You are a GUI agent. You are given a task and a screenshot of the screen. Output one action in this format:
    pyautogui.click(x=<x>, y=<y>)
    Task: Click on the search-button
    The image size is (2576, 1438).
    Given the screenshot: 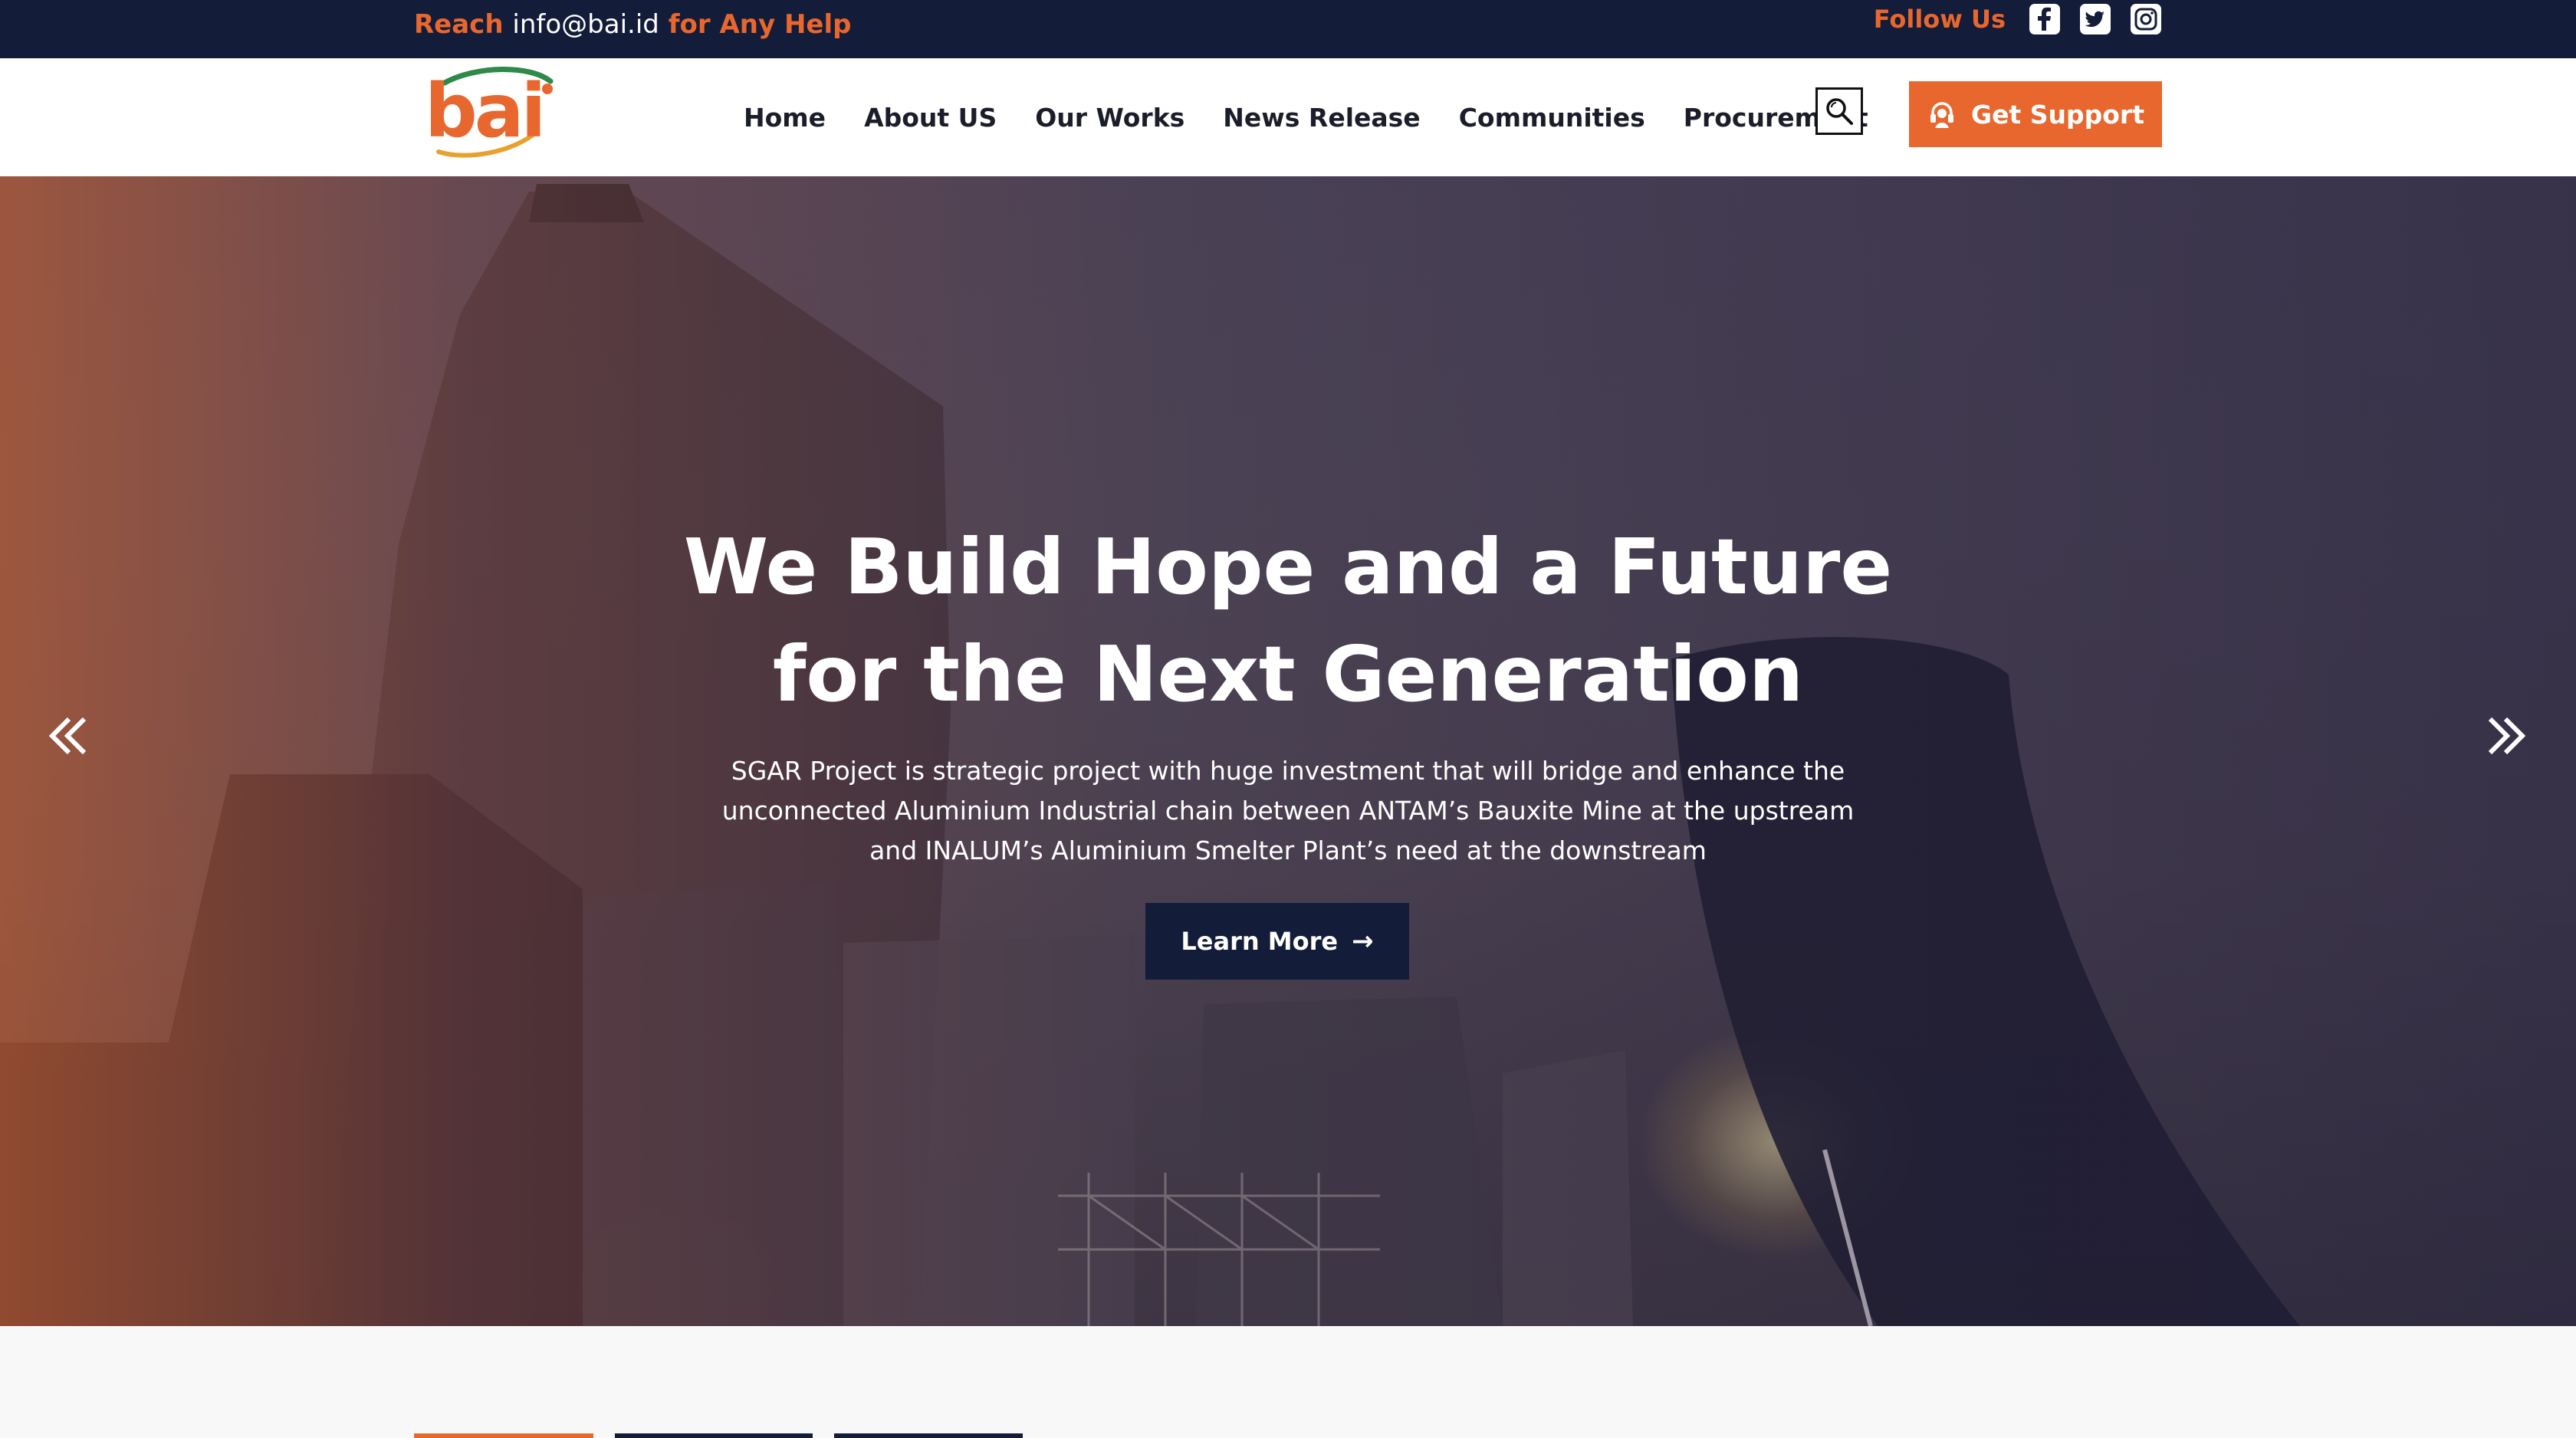 What is the action you would take?
    pyautogui.click(x=1839, y=111)
    